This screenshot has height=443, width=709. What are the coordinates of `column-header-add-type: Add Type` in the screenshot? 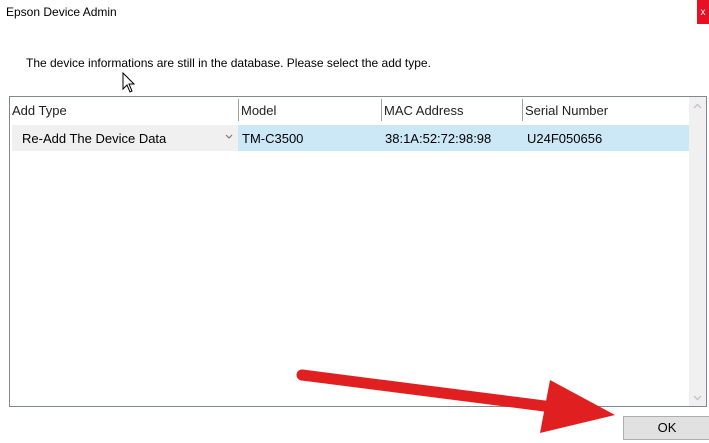 It's located at (124, 111).